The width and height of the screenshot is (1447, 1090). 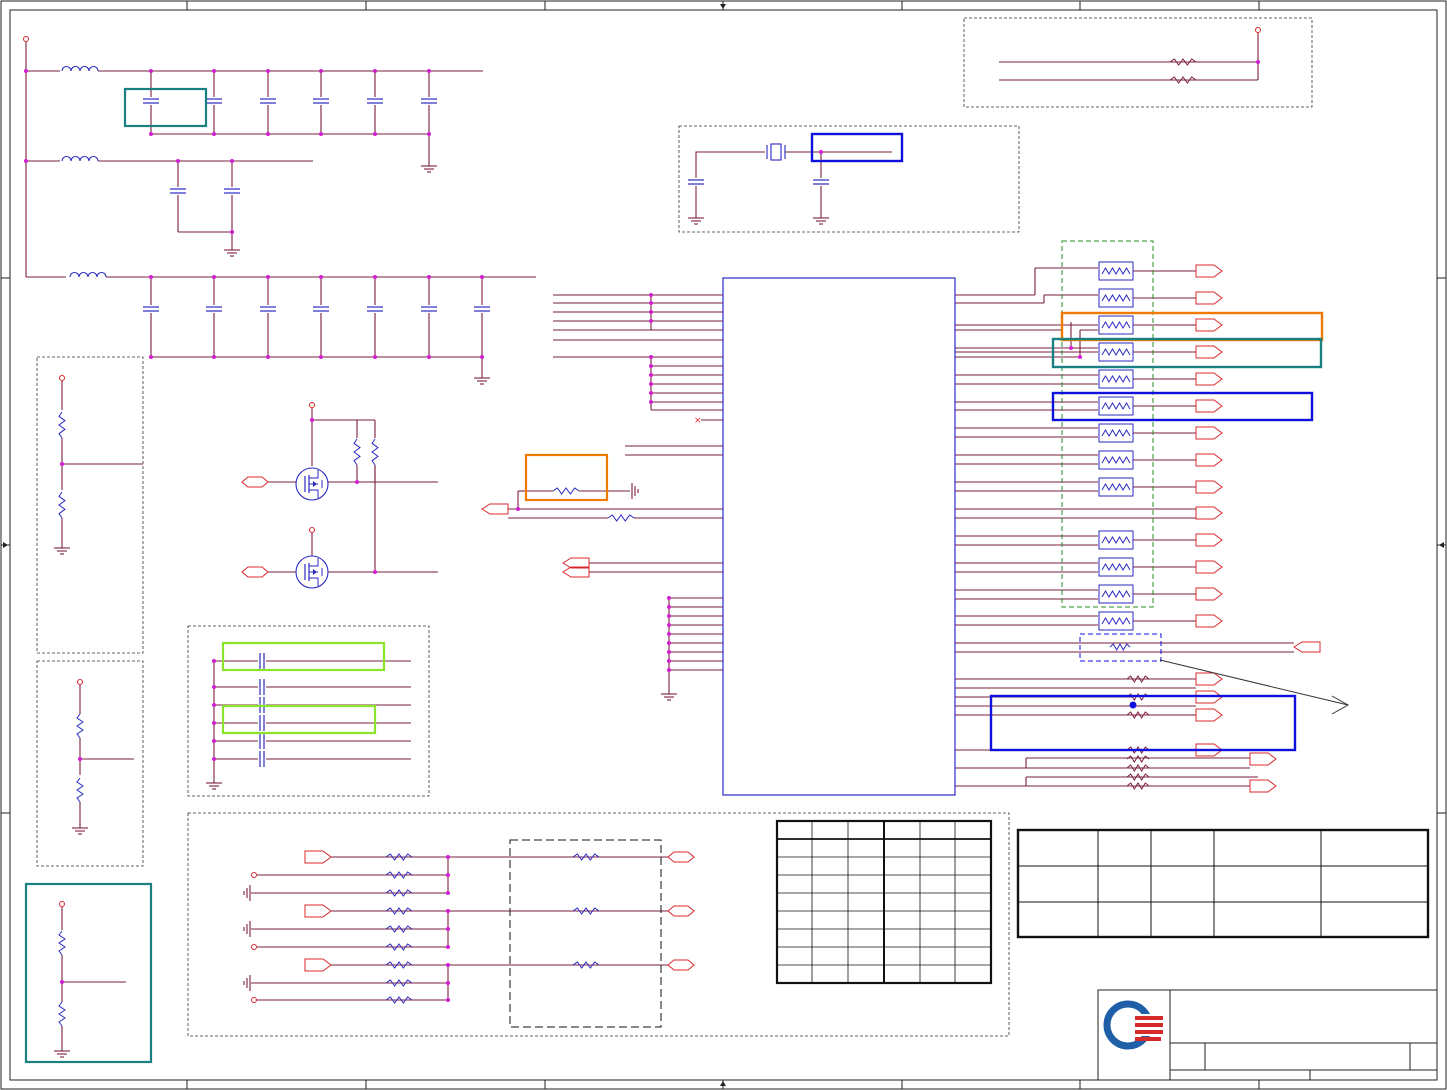 I want to click on dashed-group-box, so click(x=90, y=763).